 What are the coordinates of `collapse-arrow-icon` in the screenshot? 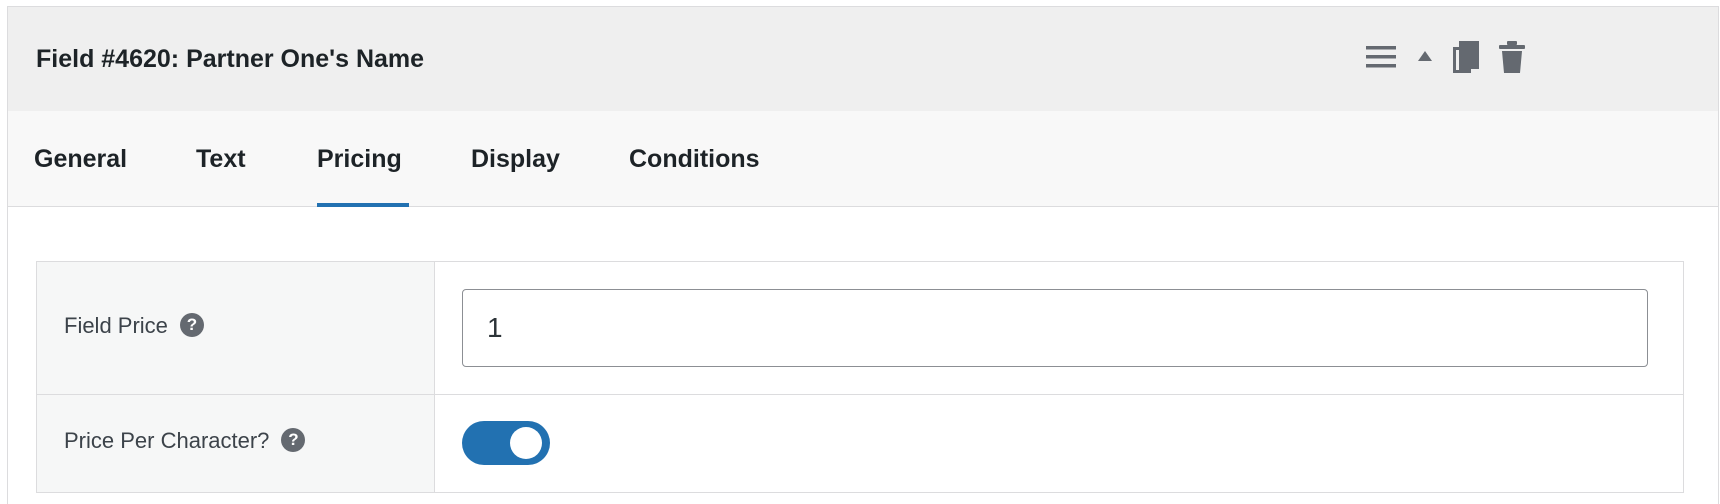 It's located at (1425, 58).